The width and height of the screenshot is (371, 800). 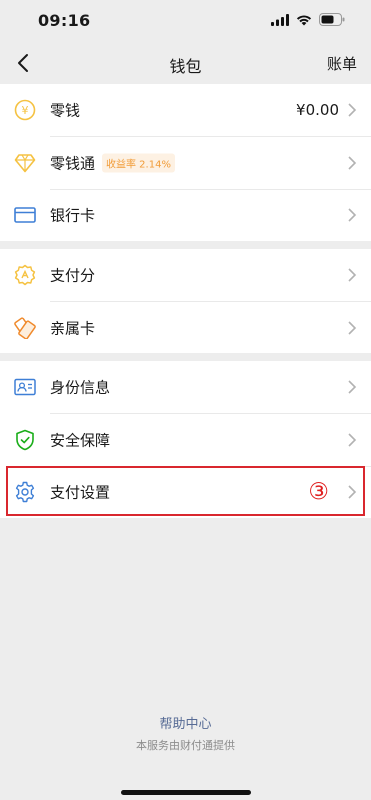 What do you see at coordinates (185, 275) in the screenshot?
I see `wallet-item-pay-score: 支付分` at bounding box center [185, 275].